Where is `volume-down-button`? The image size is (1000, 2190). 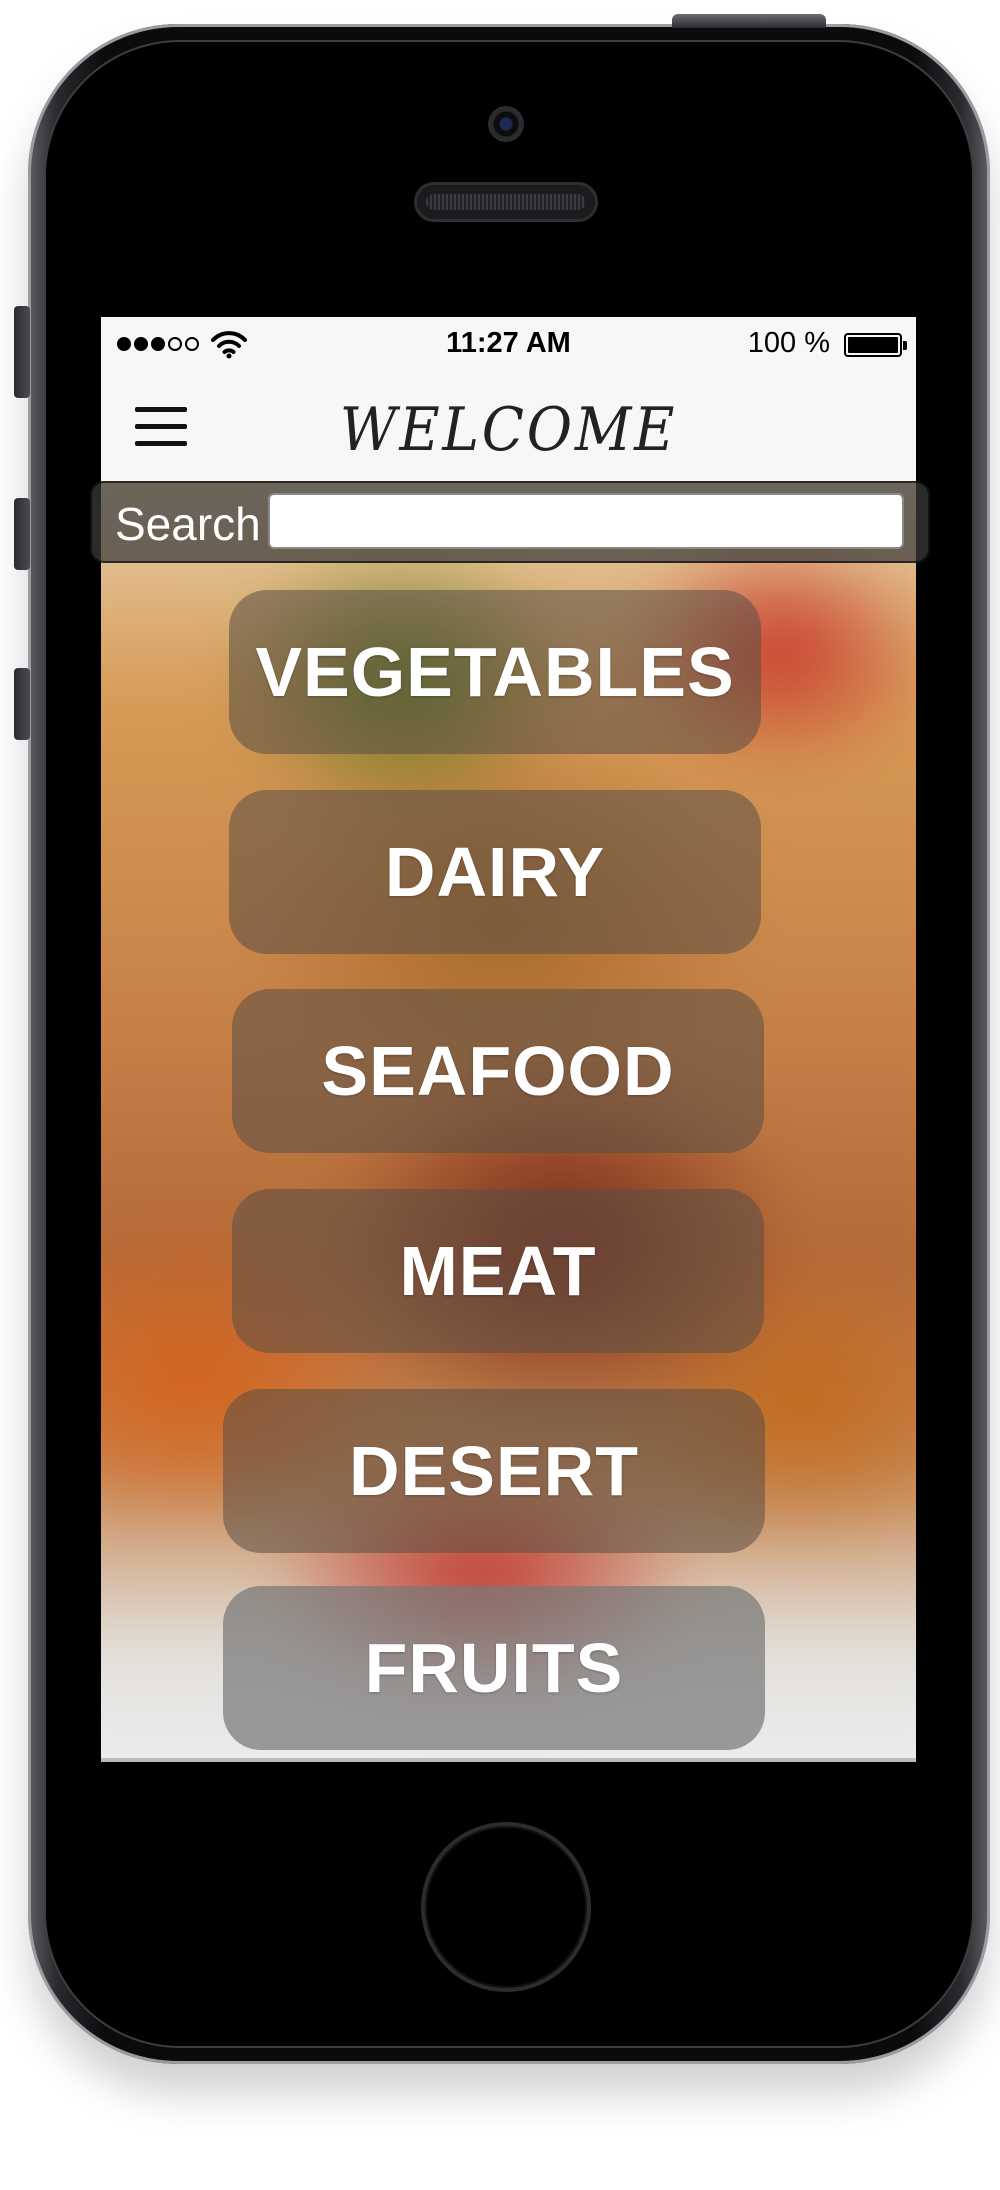
volume-down-button is located at coordinates (22, 704).